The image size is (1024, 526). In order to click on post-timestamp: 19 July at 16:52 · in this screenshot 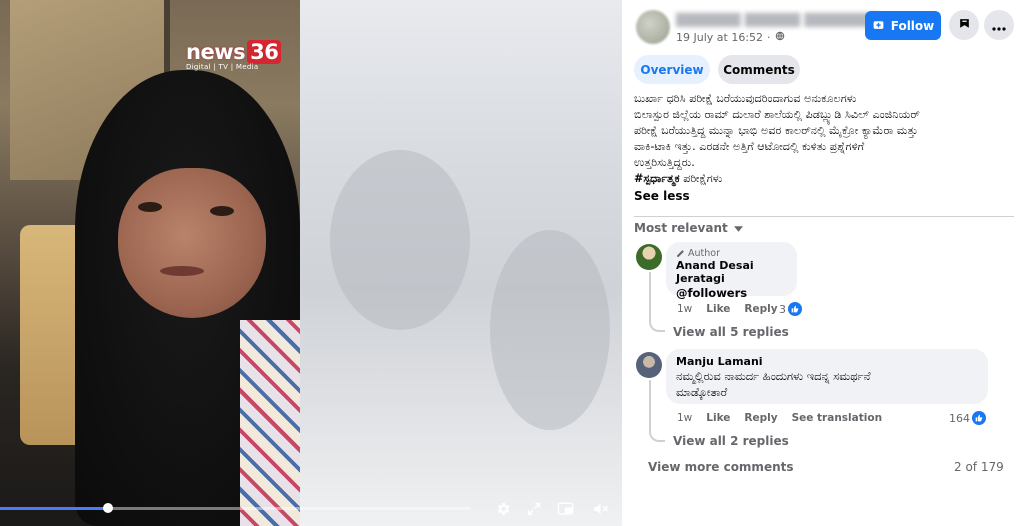, I will do `click(730, 37)`.